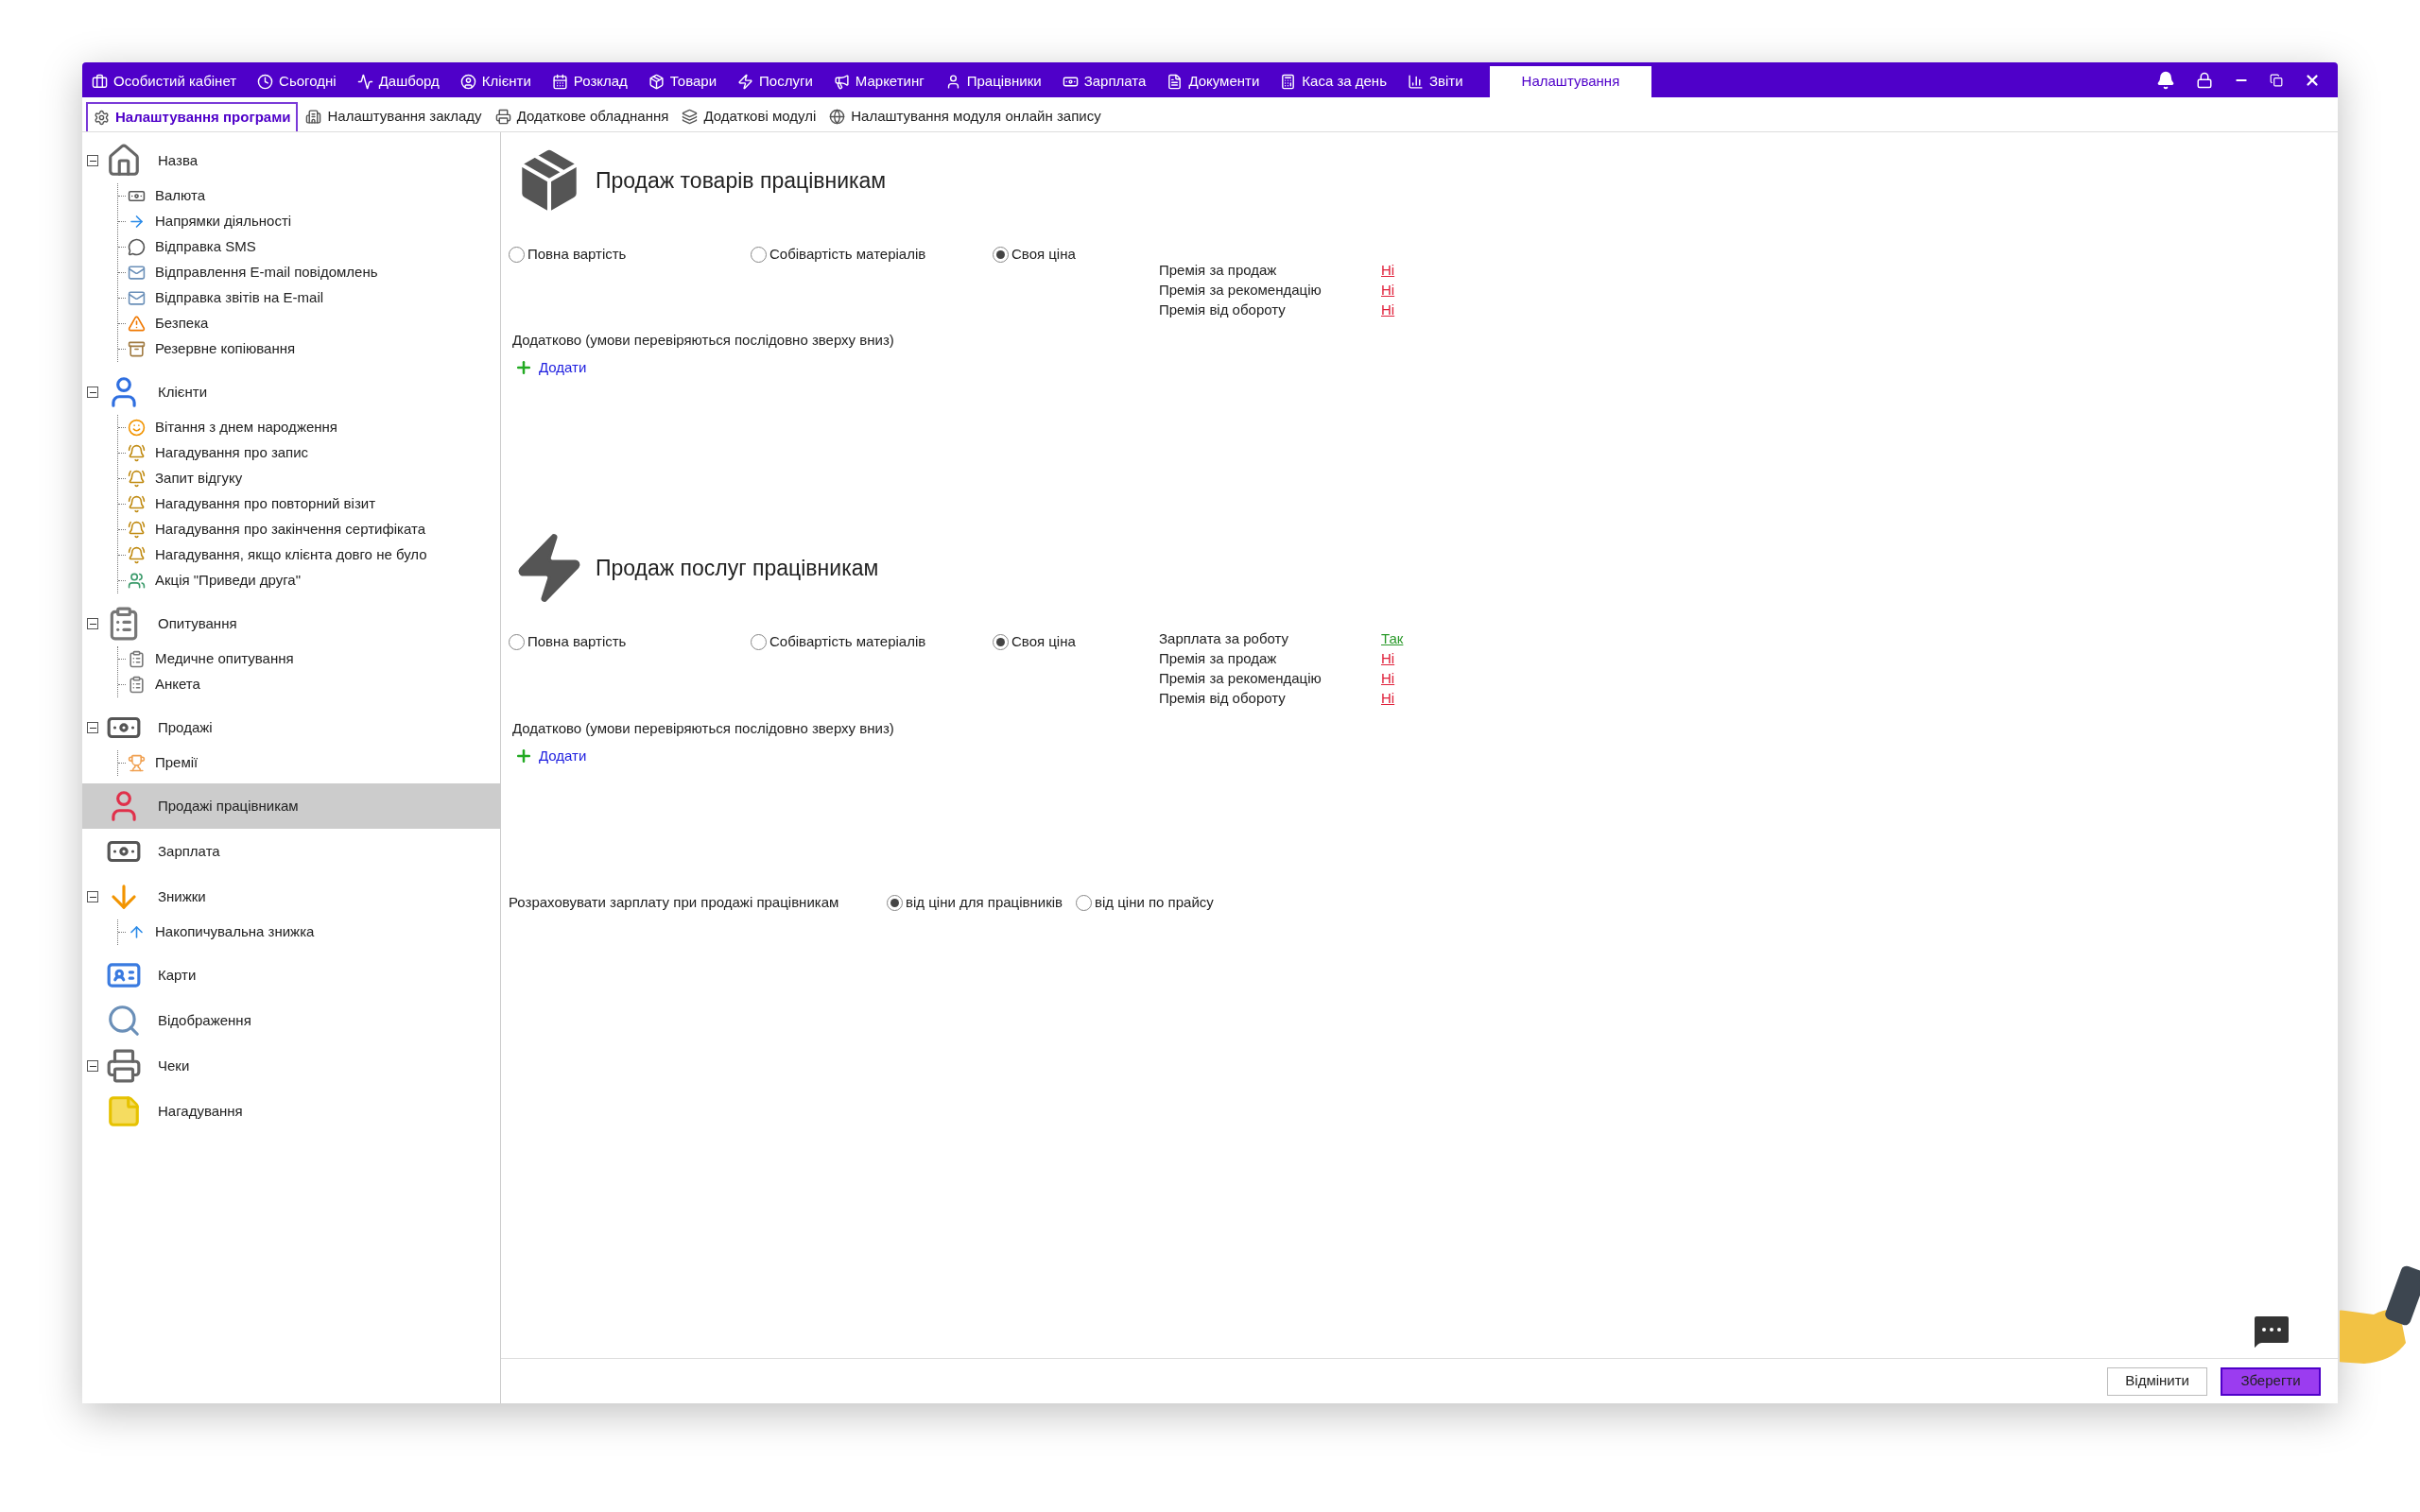  Describe the element at coordinates (291, 727) in the screenshot. I see `tree-item: Продажі` at that location.